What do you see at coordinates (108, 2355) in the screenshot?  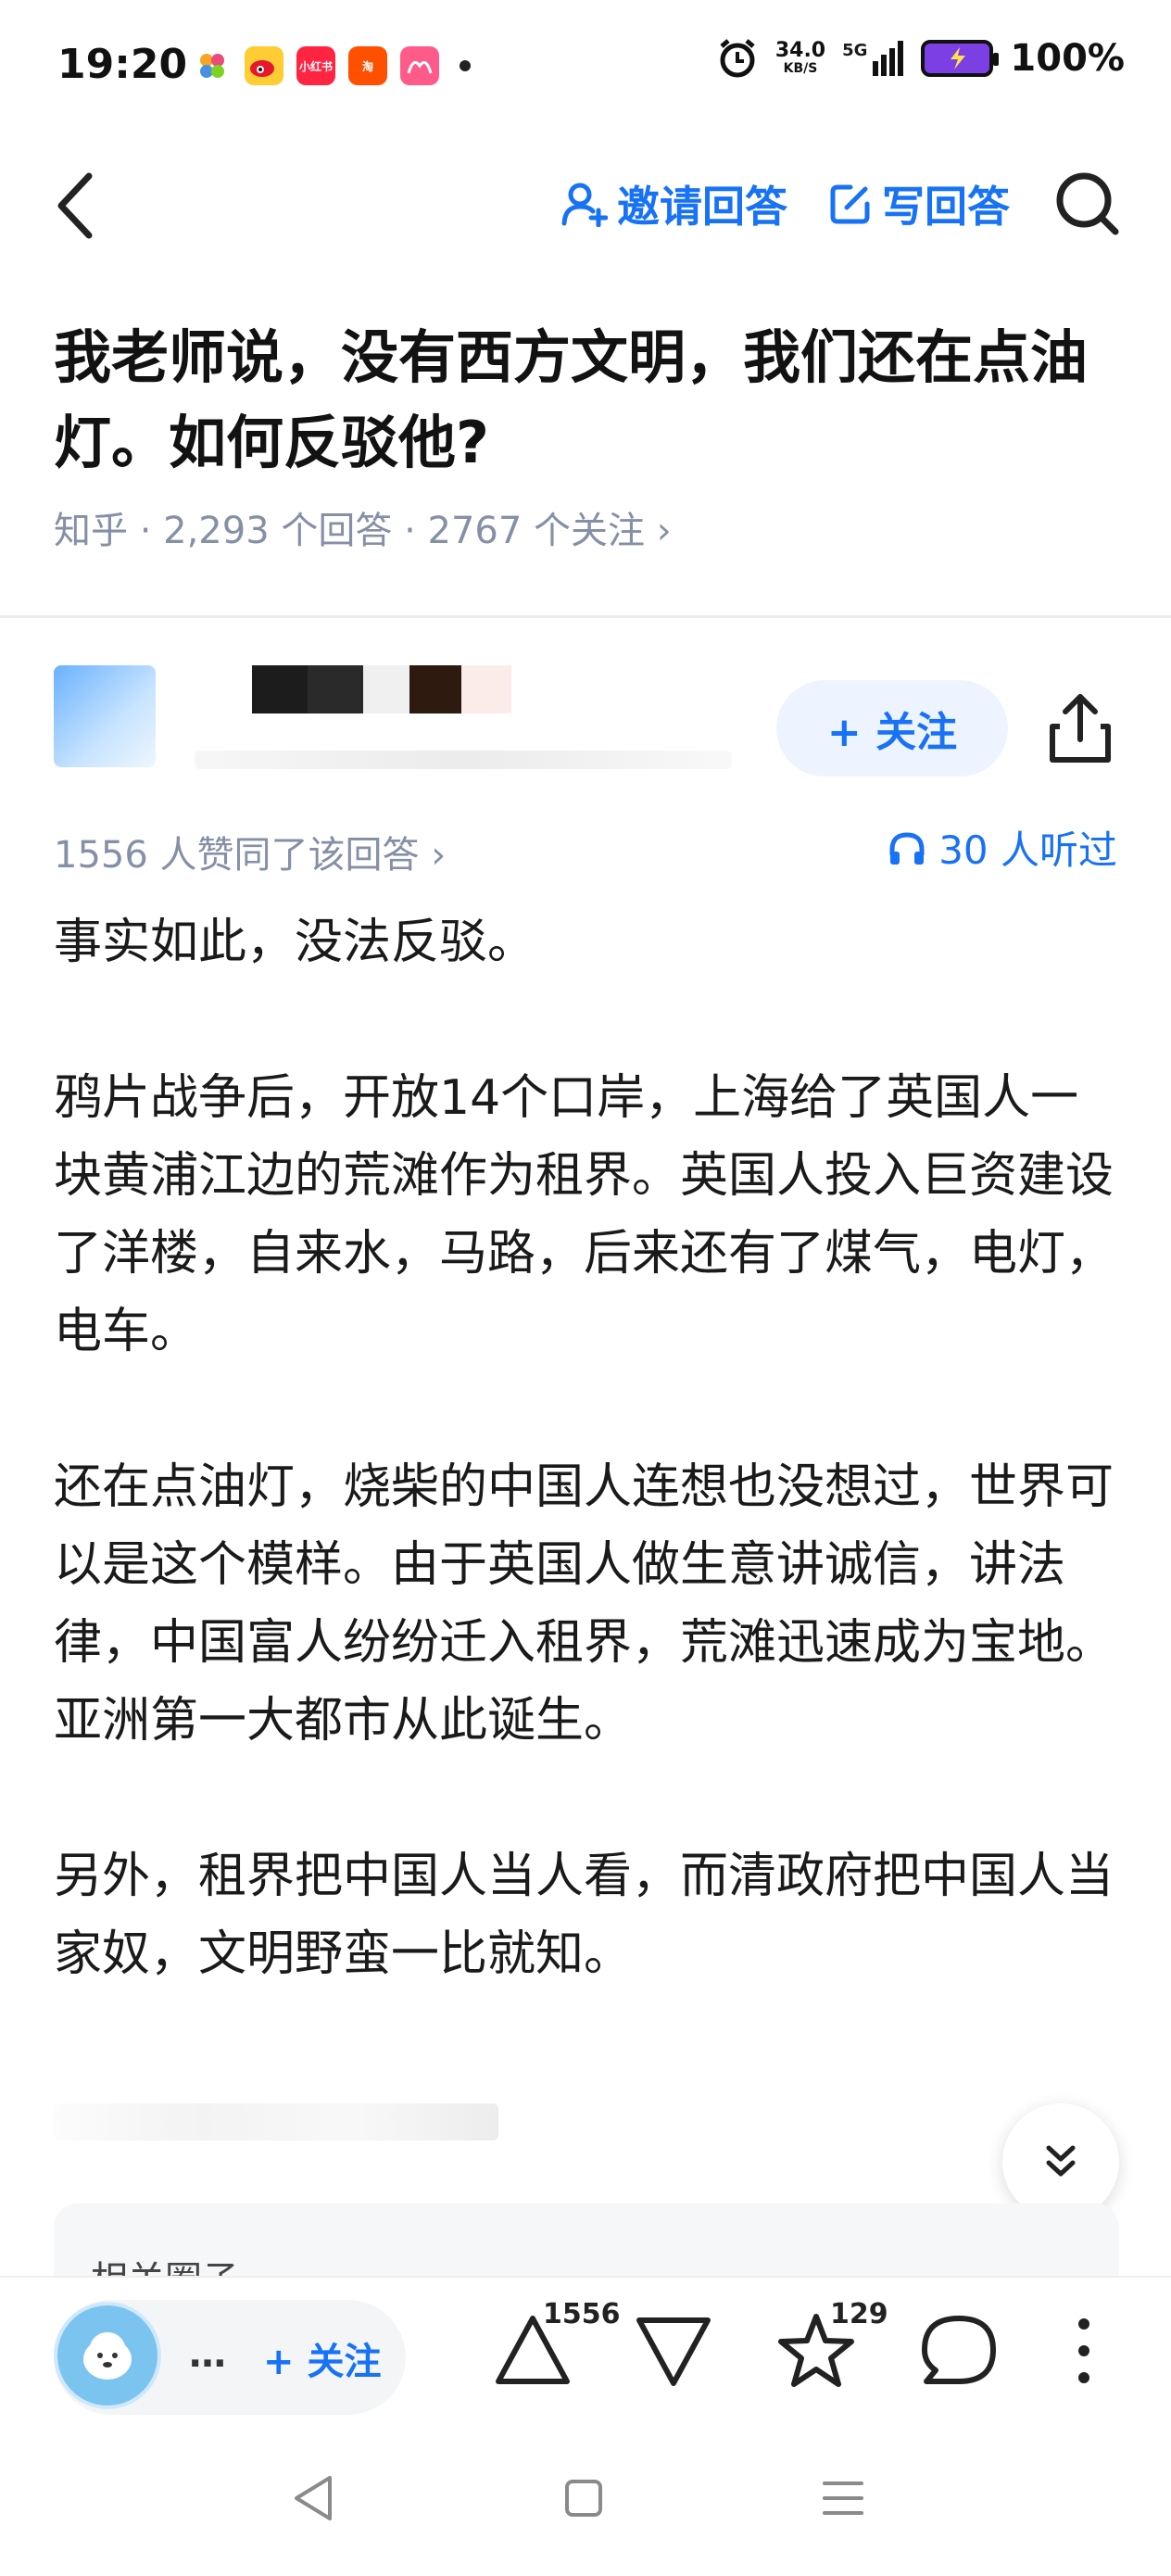 I see `author-avatar-small` at bounding box center [108, 2355].